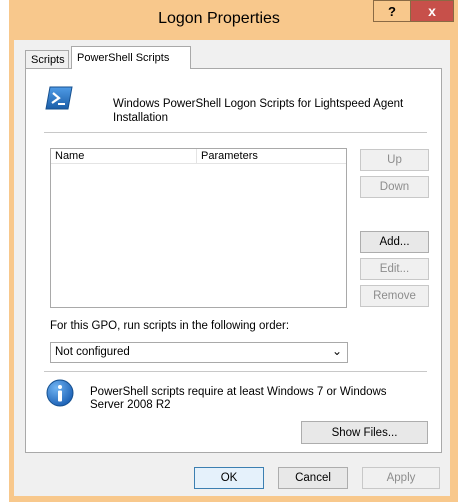 Image resolution: width=458 pixels, height=502 pixels. I want to click on help-label: ?, so click(392, 11).